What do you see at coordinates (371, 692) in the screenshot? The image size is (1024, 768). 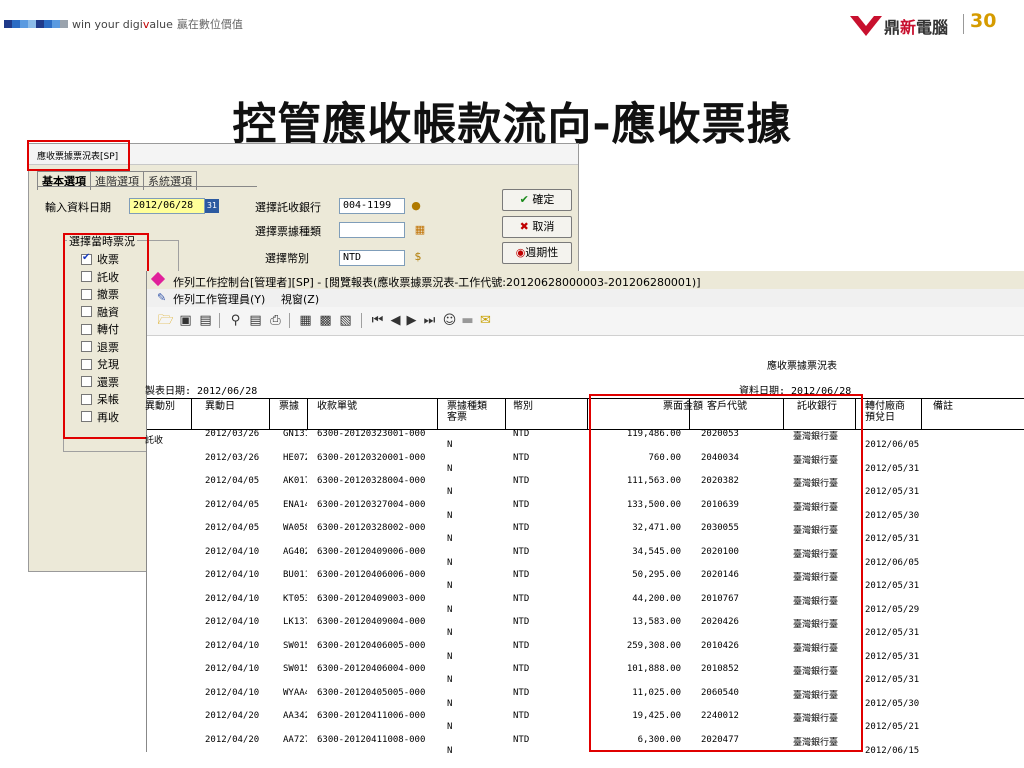 I see `cell-receipt: 6300-20120405005-000` at bounding box center [371, 692].